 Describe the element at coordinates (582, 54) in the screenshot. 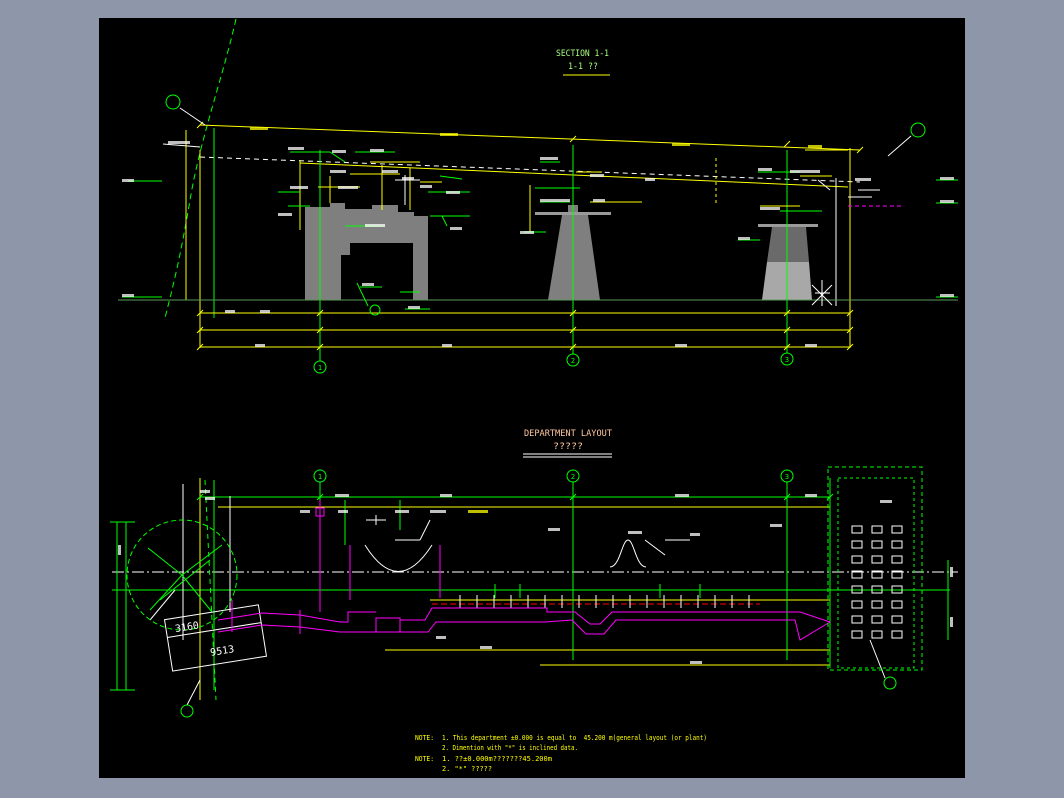

I see `section-title: SECTION 1-1` at that location.